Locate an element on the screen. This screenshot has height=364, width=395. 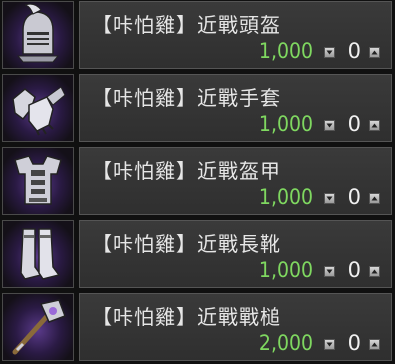
item-name: 【咔怕雞】近戰長靴 is located at coordinates (186, 244).